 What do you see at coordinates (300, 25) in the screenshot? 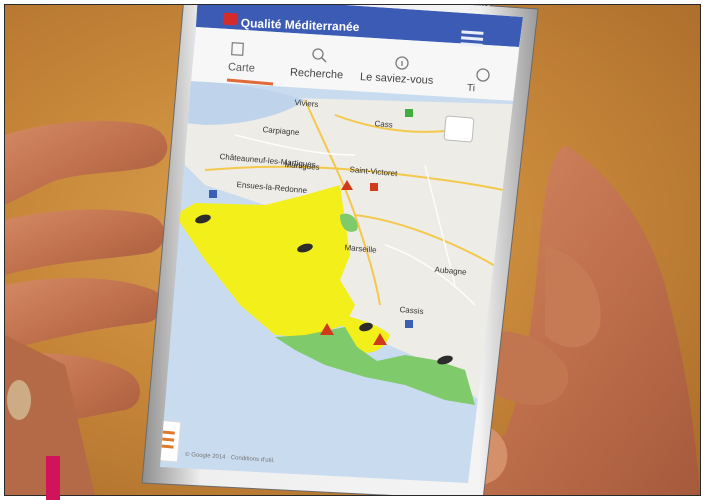
I see `app-title: Qualité Méditerranée` at bounding box center [300, 25].